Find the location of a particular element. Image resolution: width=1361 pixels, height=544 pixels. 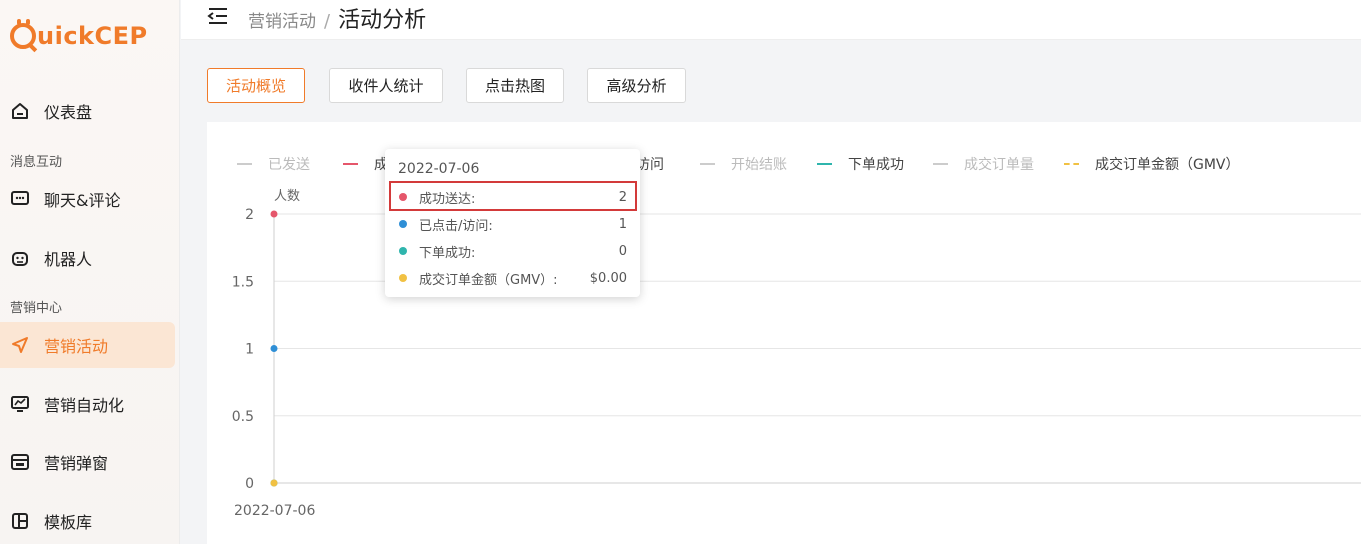

tooltip-row-delivered: 成功送达: 2 is located at coordinates (513, 197).